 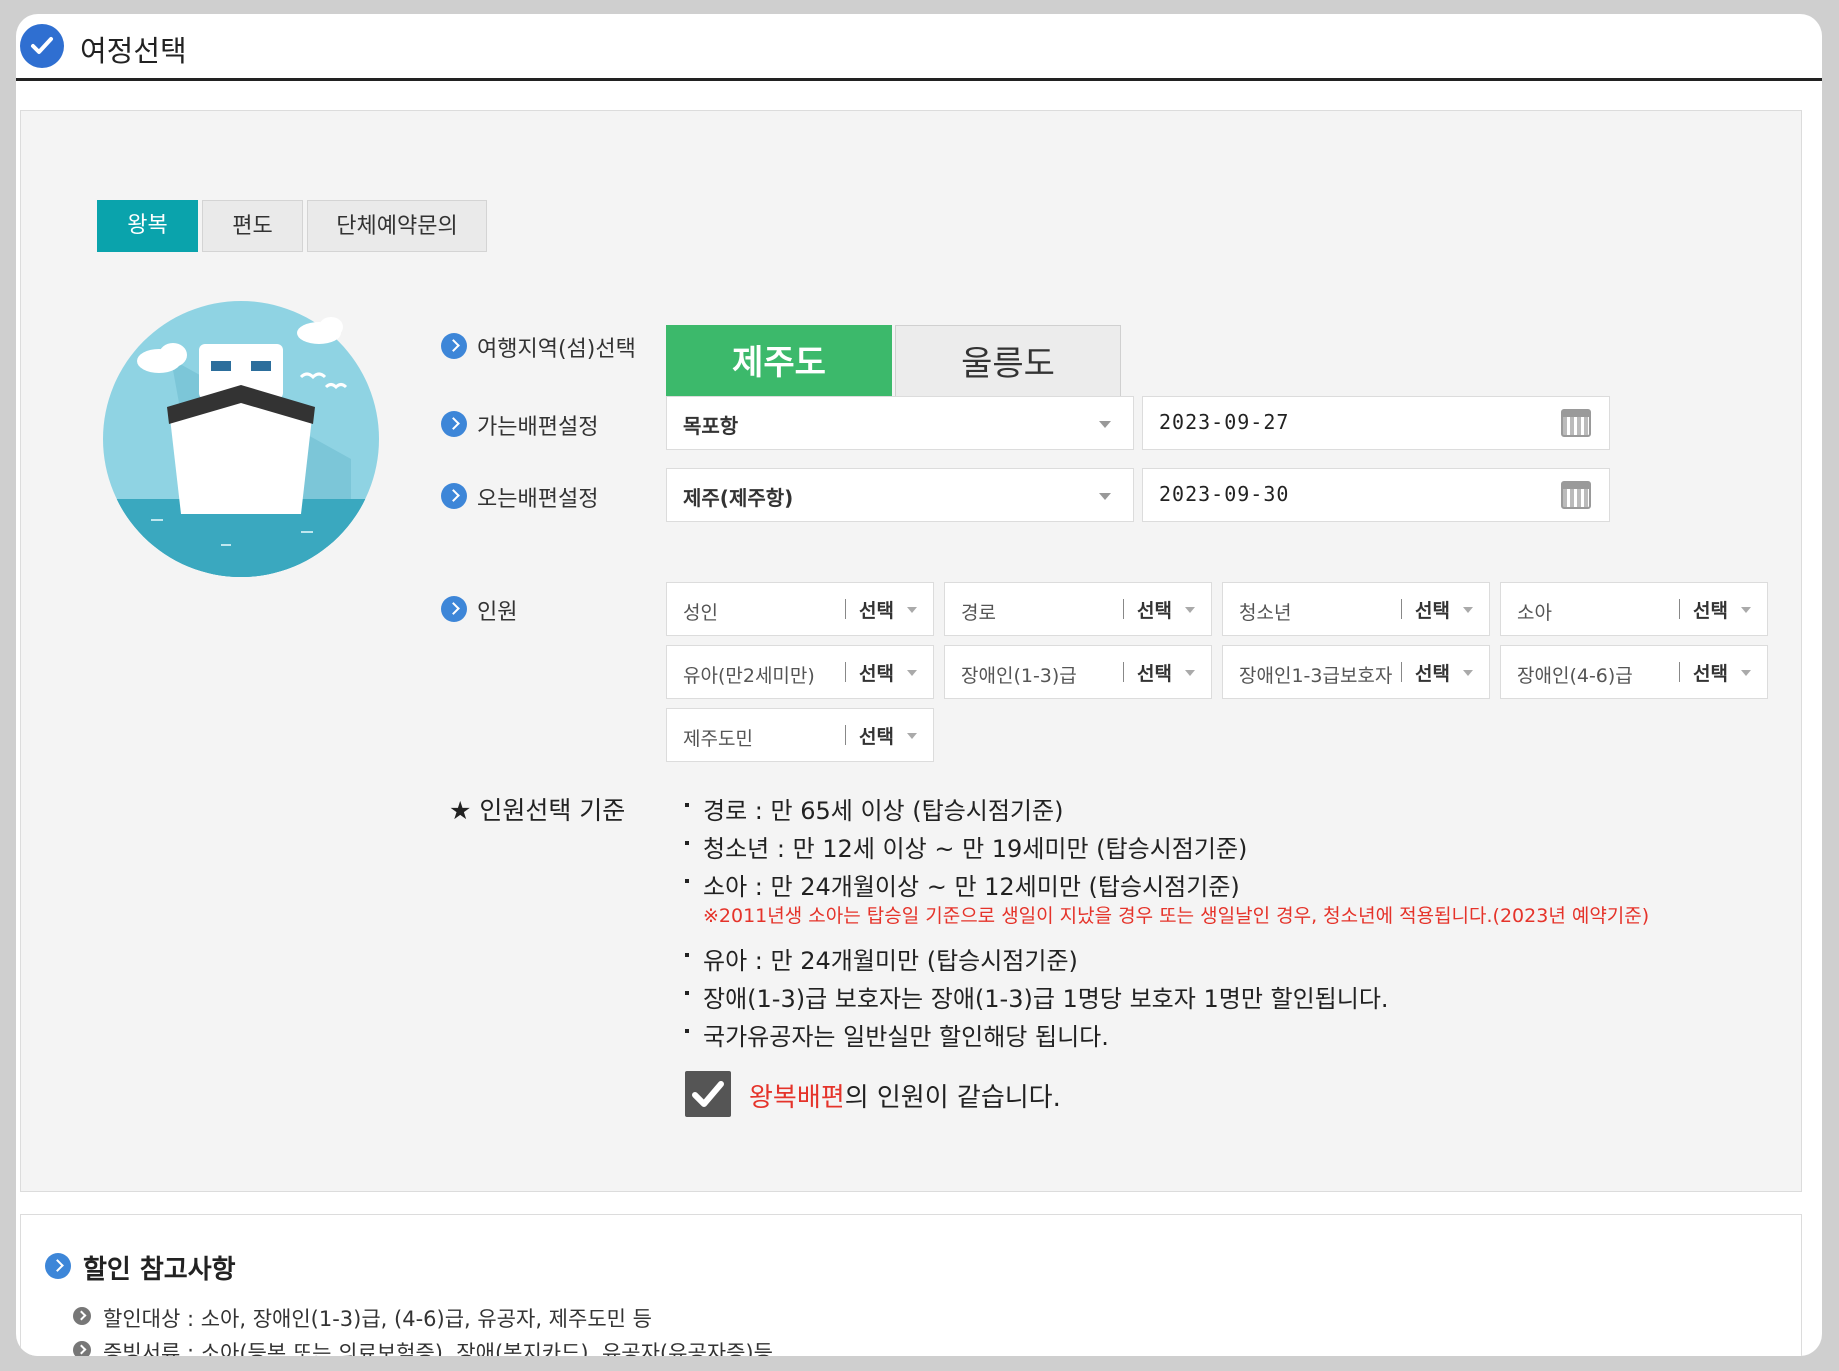 I want to click on passenger-select-senior: 경로 선택, so click(x=1078, y=609).